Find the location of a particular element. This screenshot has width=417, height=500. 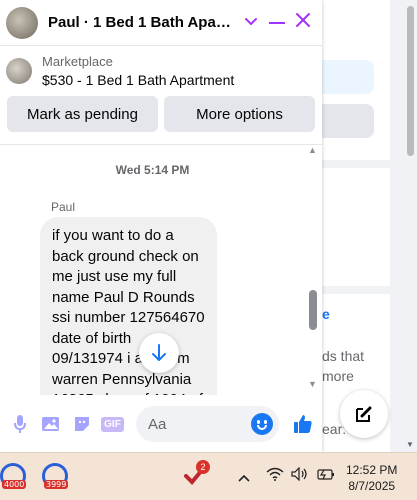

chat-title: Paul · 1 Bed 1 Bath Apartment is located at coordinates (142, 22).